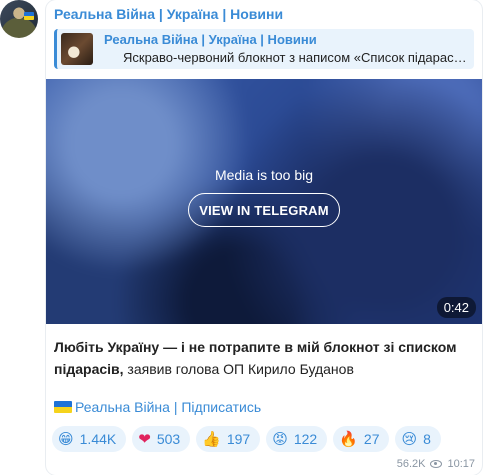 The image size is (488, 475). I want to click on media-too-big-message: Media is too big, so click(264, 175).